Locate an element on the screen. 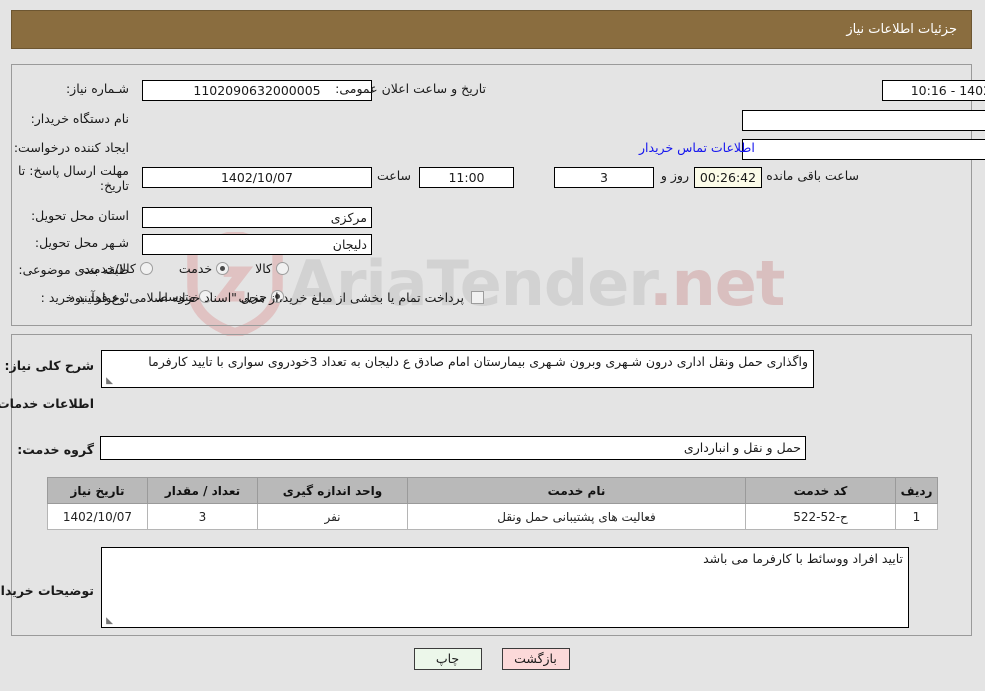 The height and width of the screenshot is (691, 985). service-group-label: گروه خدمت: is located at coordinates (56, 449).